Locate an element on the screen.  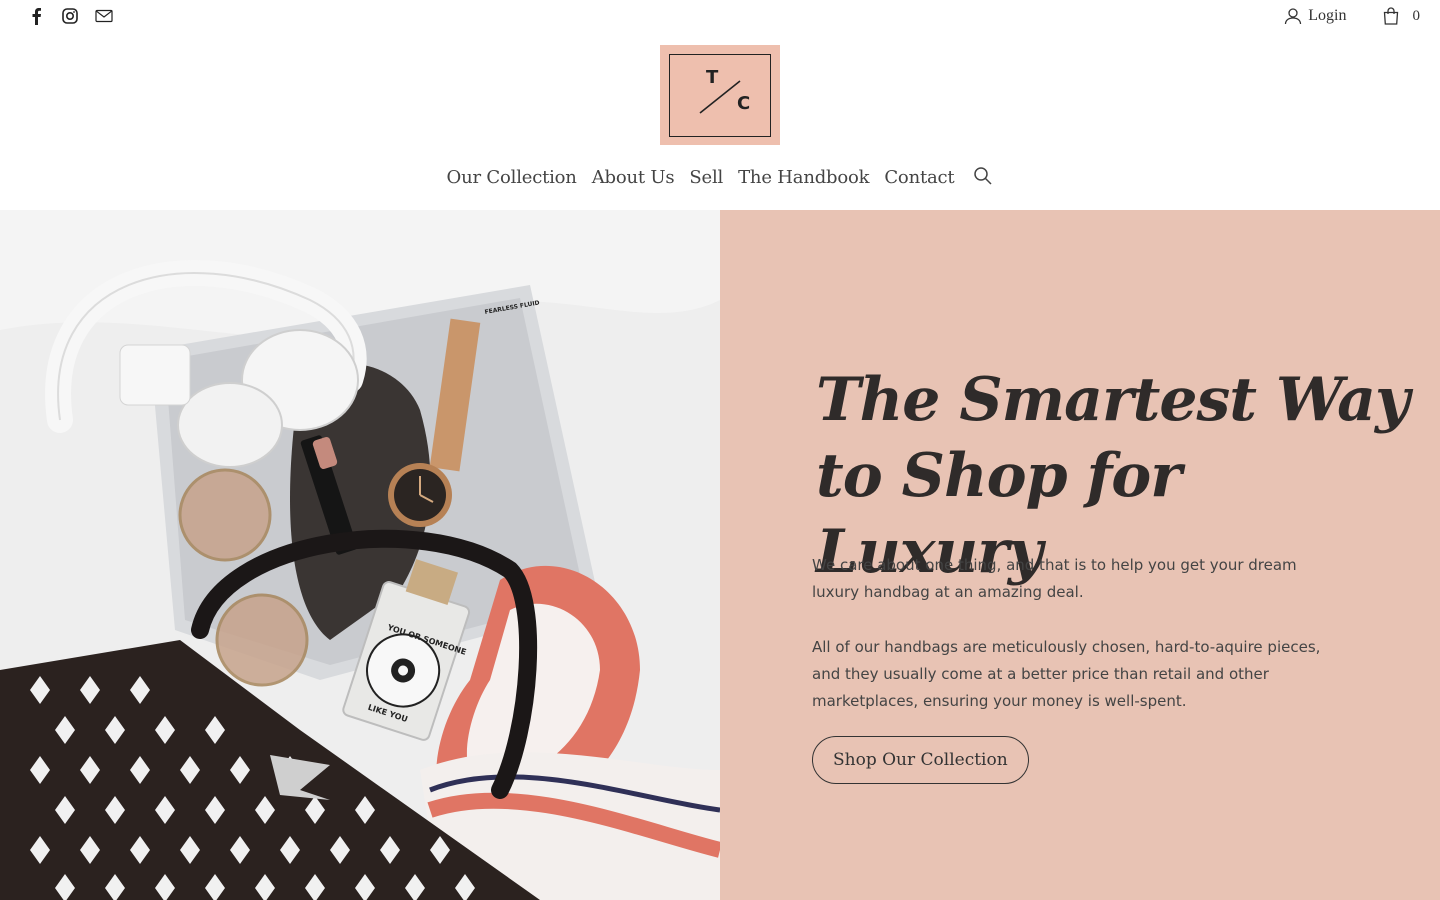
social-links is located at coordinates (70, 16).